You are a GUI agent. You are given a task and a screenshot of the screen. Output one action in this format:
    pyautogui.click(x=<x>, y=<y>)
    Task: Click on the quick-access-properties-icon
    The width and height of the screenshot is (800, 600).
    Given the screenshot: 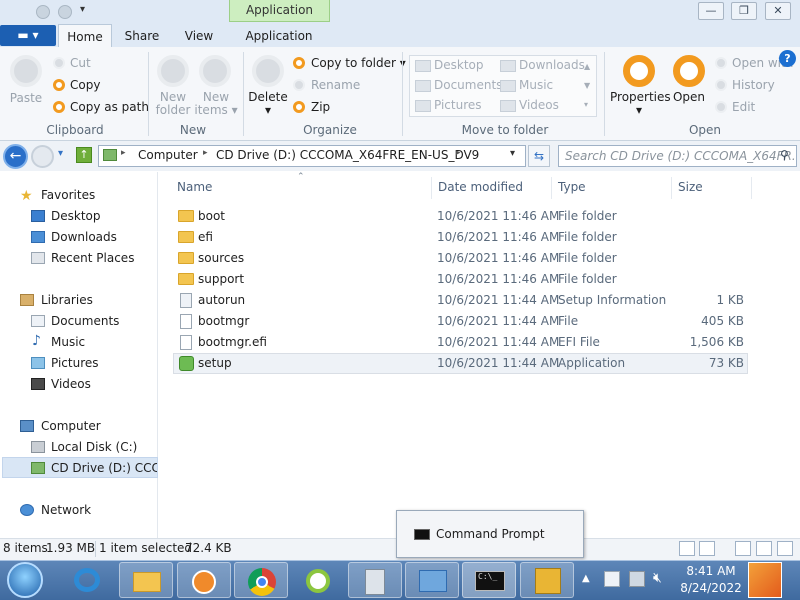 What is the action you would take?
    pyautogui.click(x=43, y=12)
    